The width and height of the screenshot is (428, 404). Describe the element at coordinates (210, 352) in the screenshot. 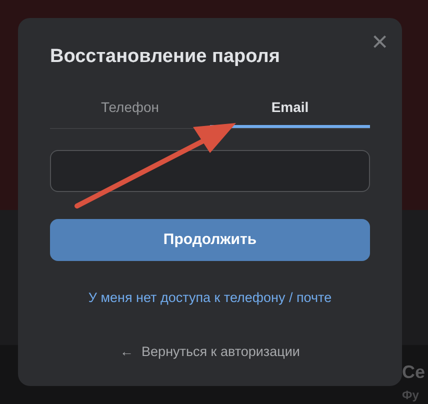

I see `back-link: ← Вернуться к авторизации` at that location.